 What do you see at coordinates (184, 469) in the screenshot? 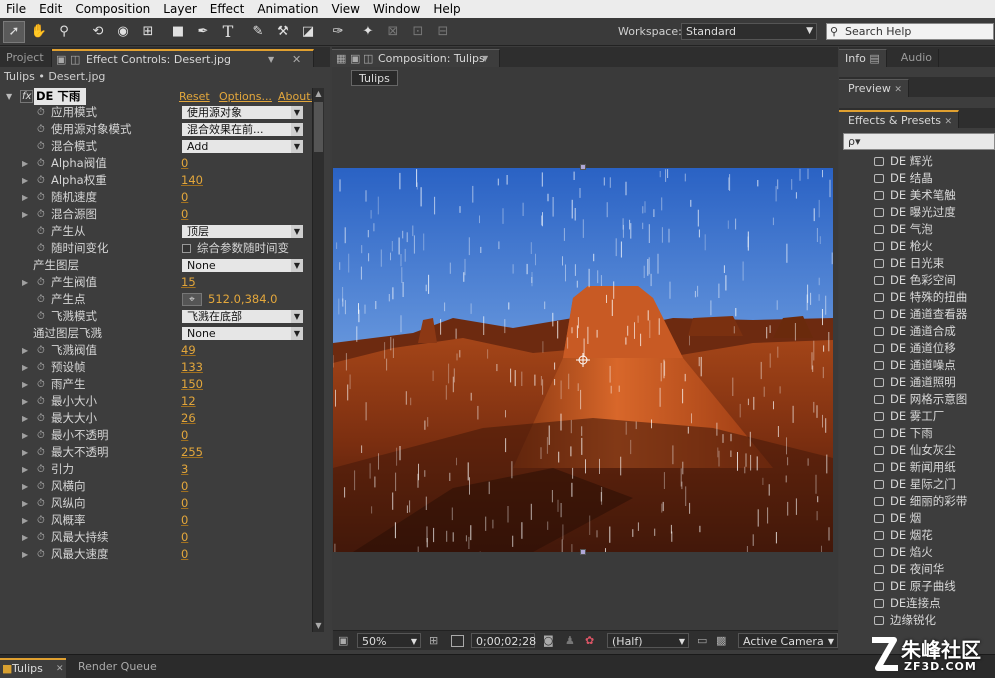
I see `param-value: 3` at bounding box center [184, 469].